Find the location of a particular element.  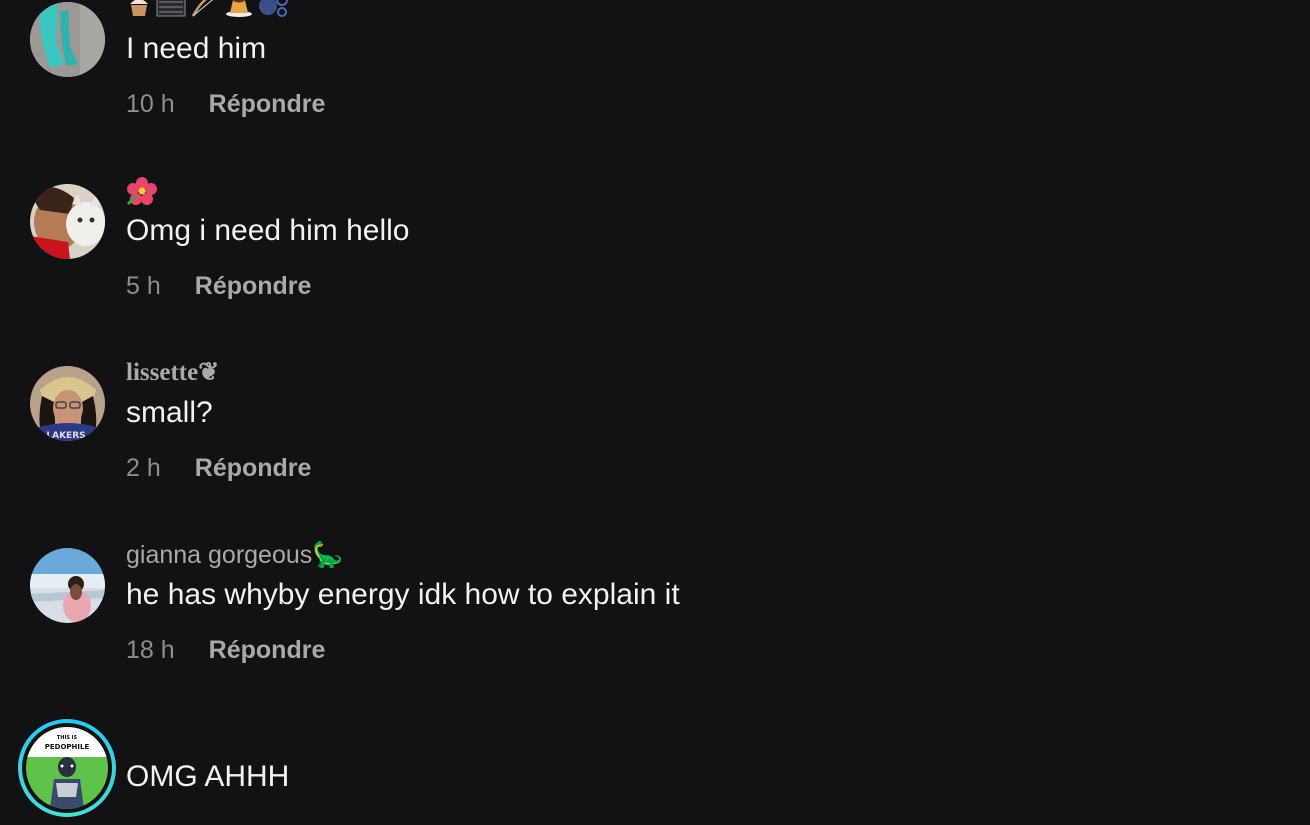

avatar-image: LAKERS is located at coordinates (67, 403).